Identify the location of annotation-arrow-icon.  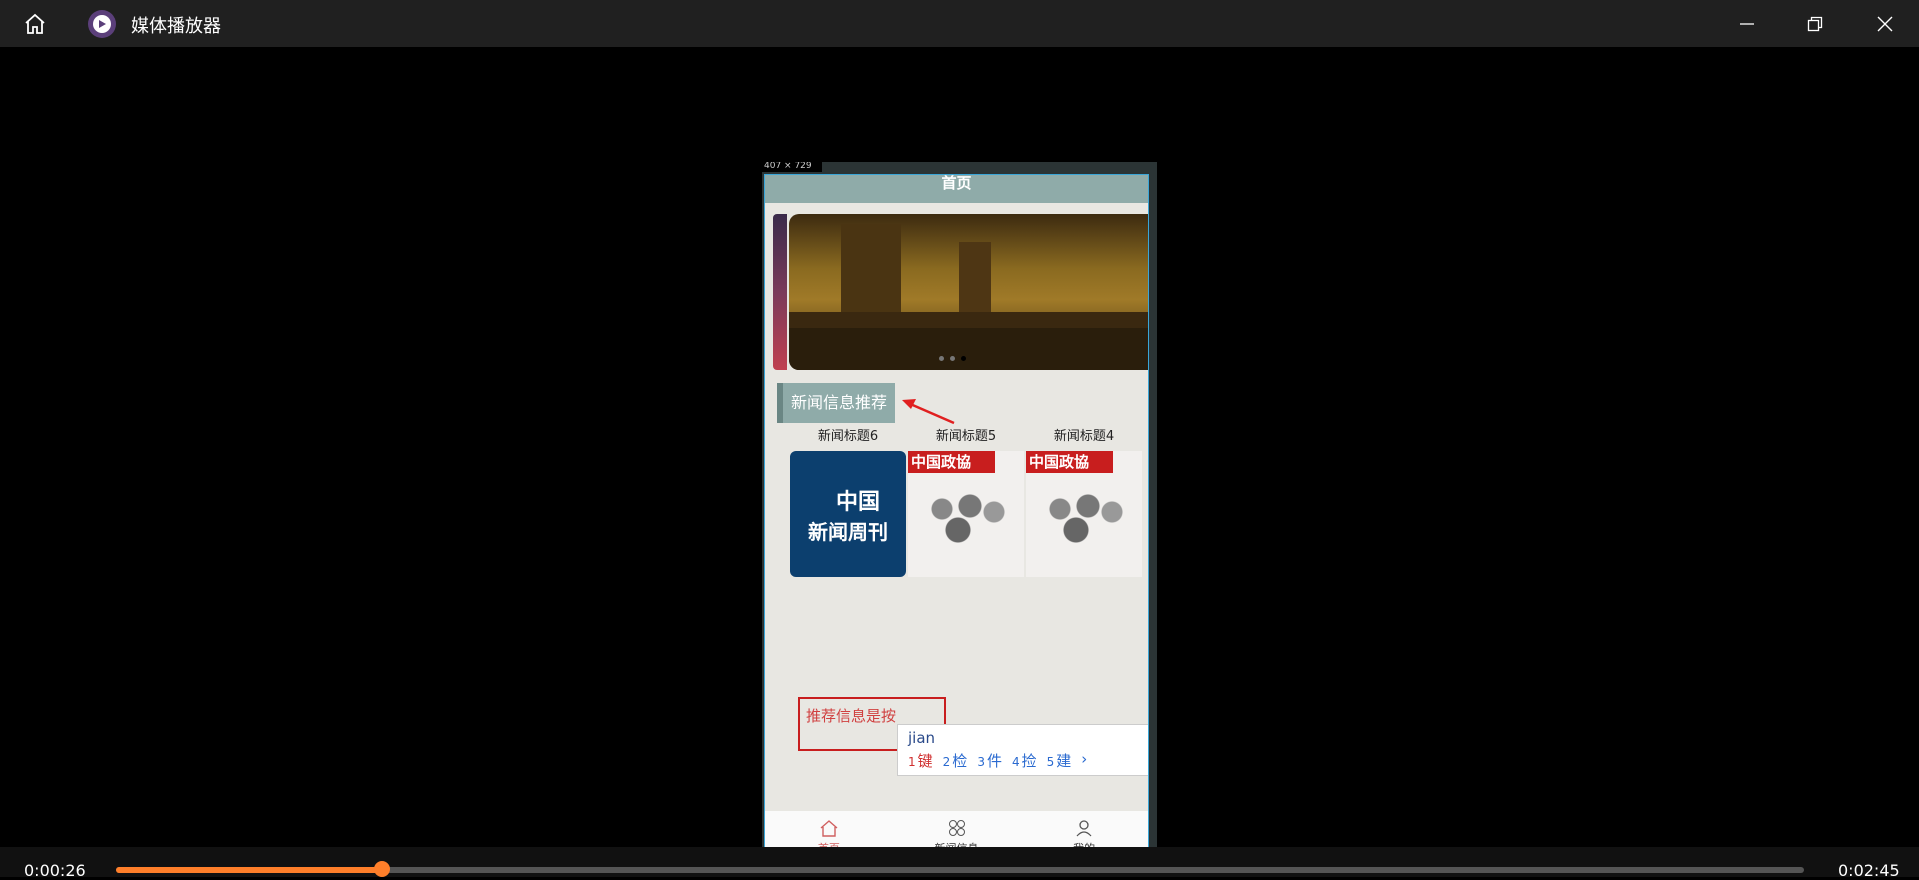
(928, 412).